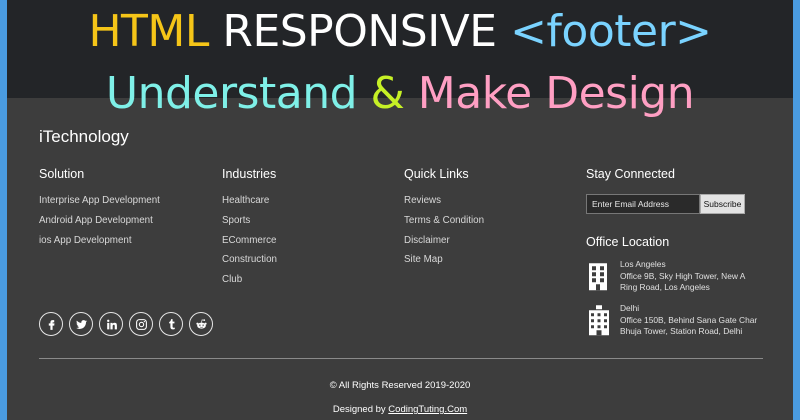 The height and width of the screenshot is (420, 800). I want to click on designed-by-text: Designed by CodingTuting.Com, so click(400, 409).